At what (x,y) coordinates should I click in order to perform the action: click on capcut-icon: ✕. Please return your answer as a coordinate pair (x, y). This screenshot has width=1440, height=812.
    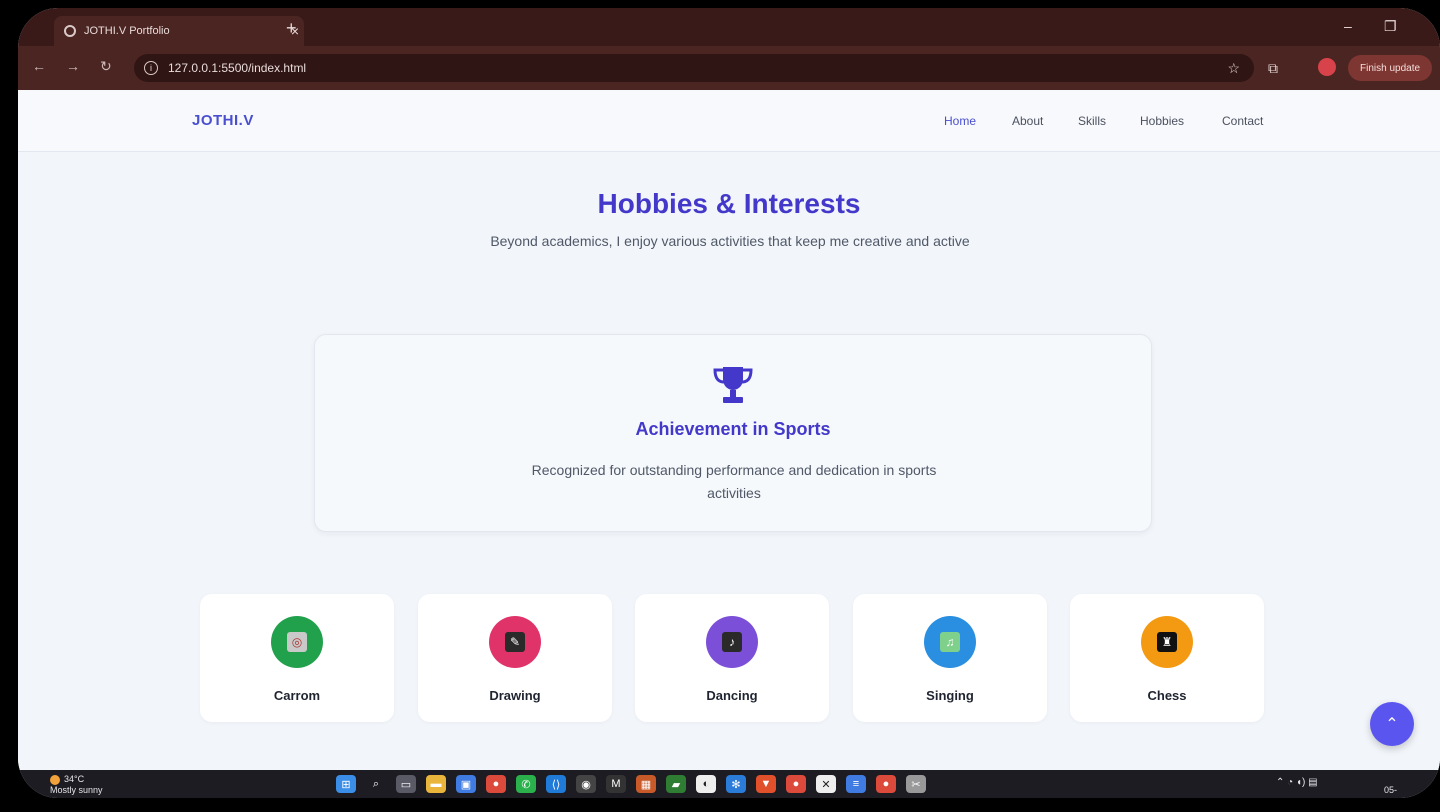
    Looking at the image, I should click on (826, 784).